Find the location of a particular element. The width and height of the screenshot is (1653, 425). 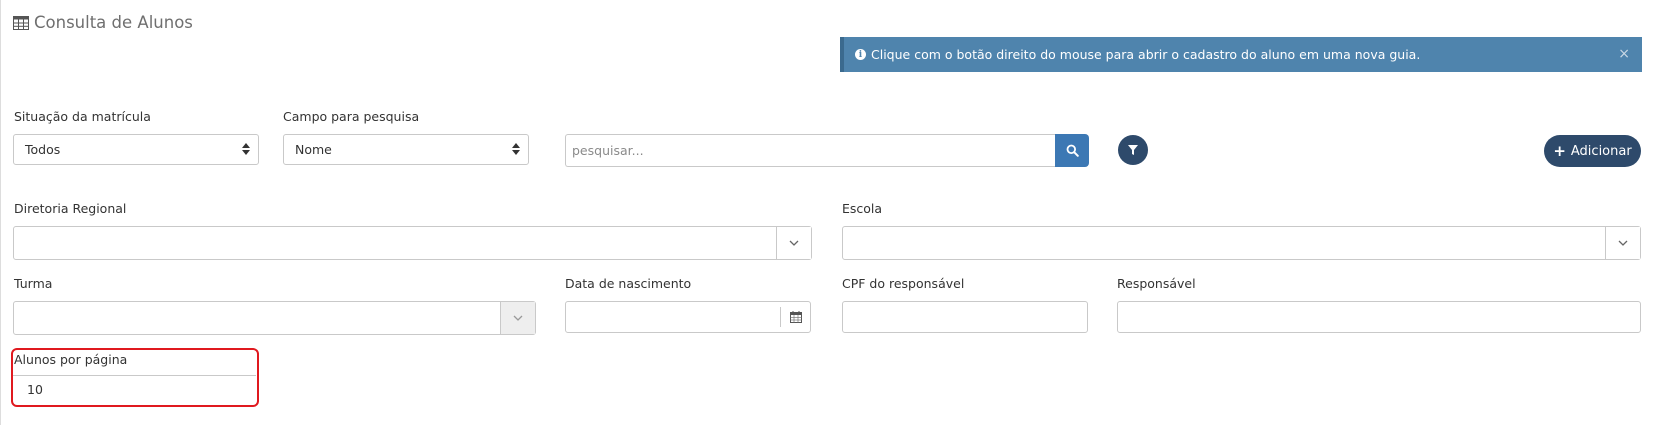

close-icon: × is located at coordinates (1624, 54).